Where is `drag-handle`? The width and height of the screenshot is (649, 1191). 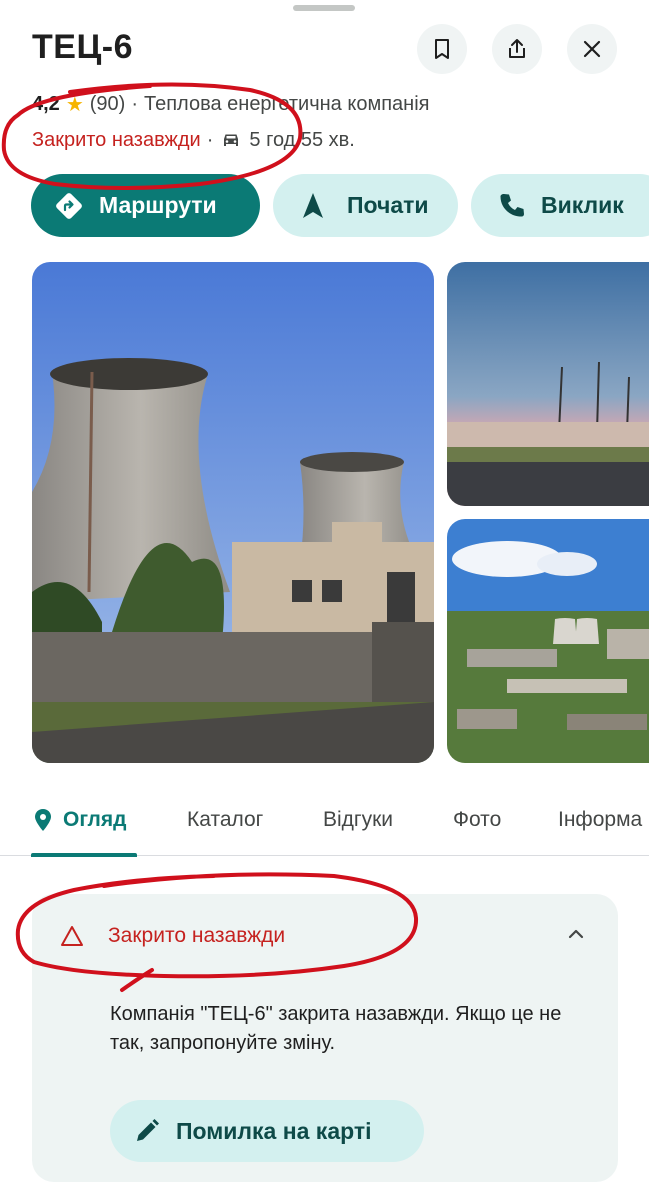
drag-handle is located at coordinates (324, 8).